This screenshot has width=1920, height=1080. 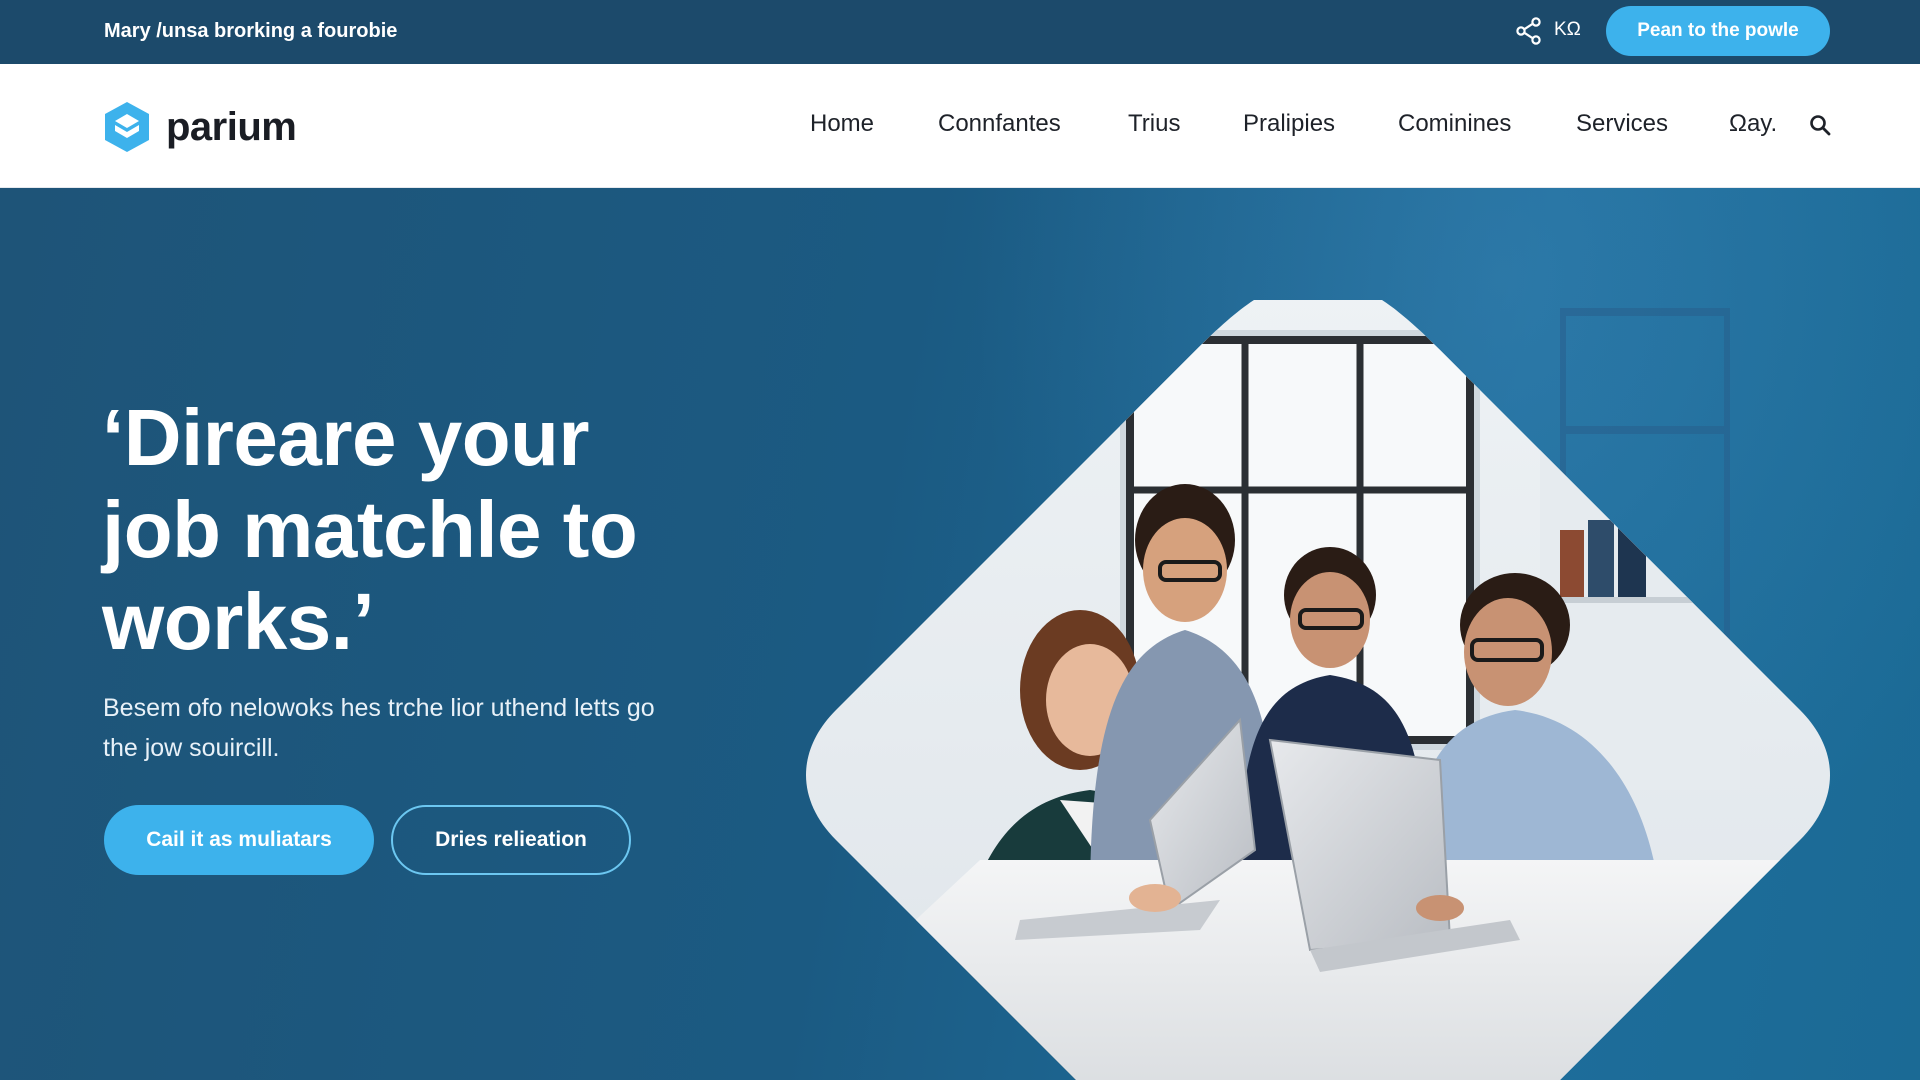 I want to click on top-tagline: Mary /unsa brorking a fourobie, so click(x=251, y=31).